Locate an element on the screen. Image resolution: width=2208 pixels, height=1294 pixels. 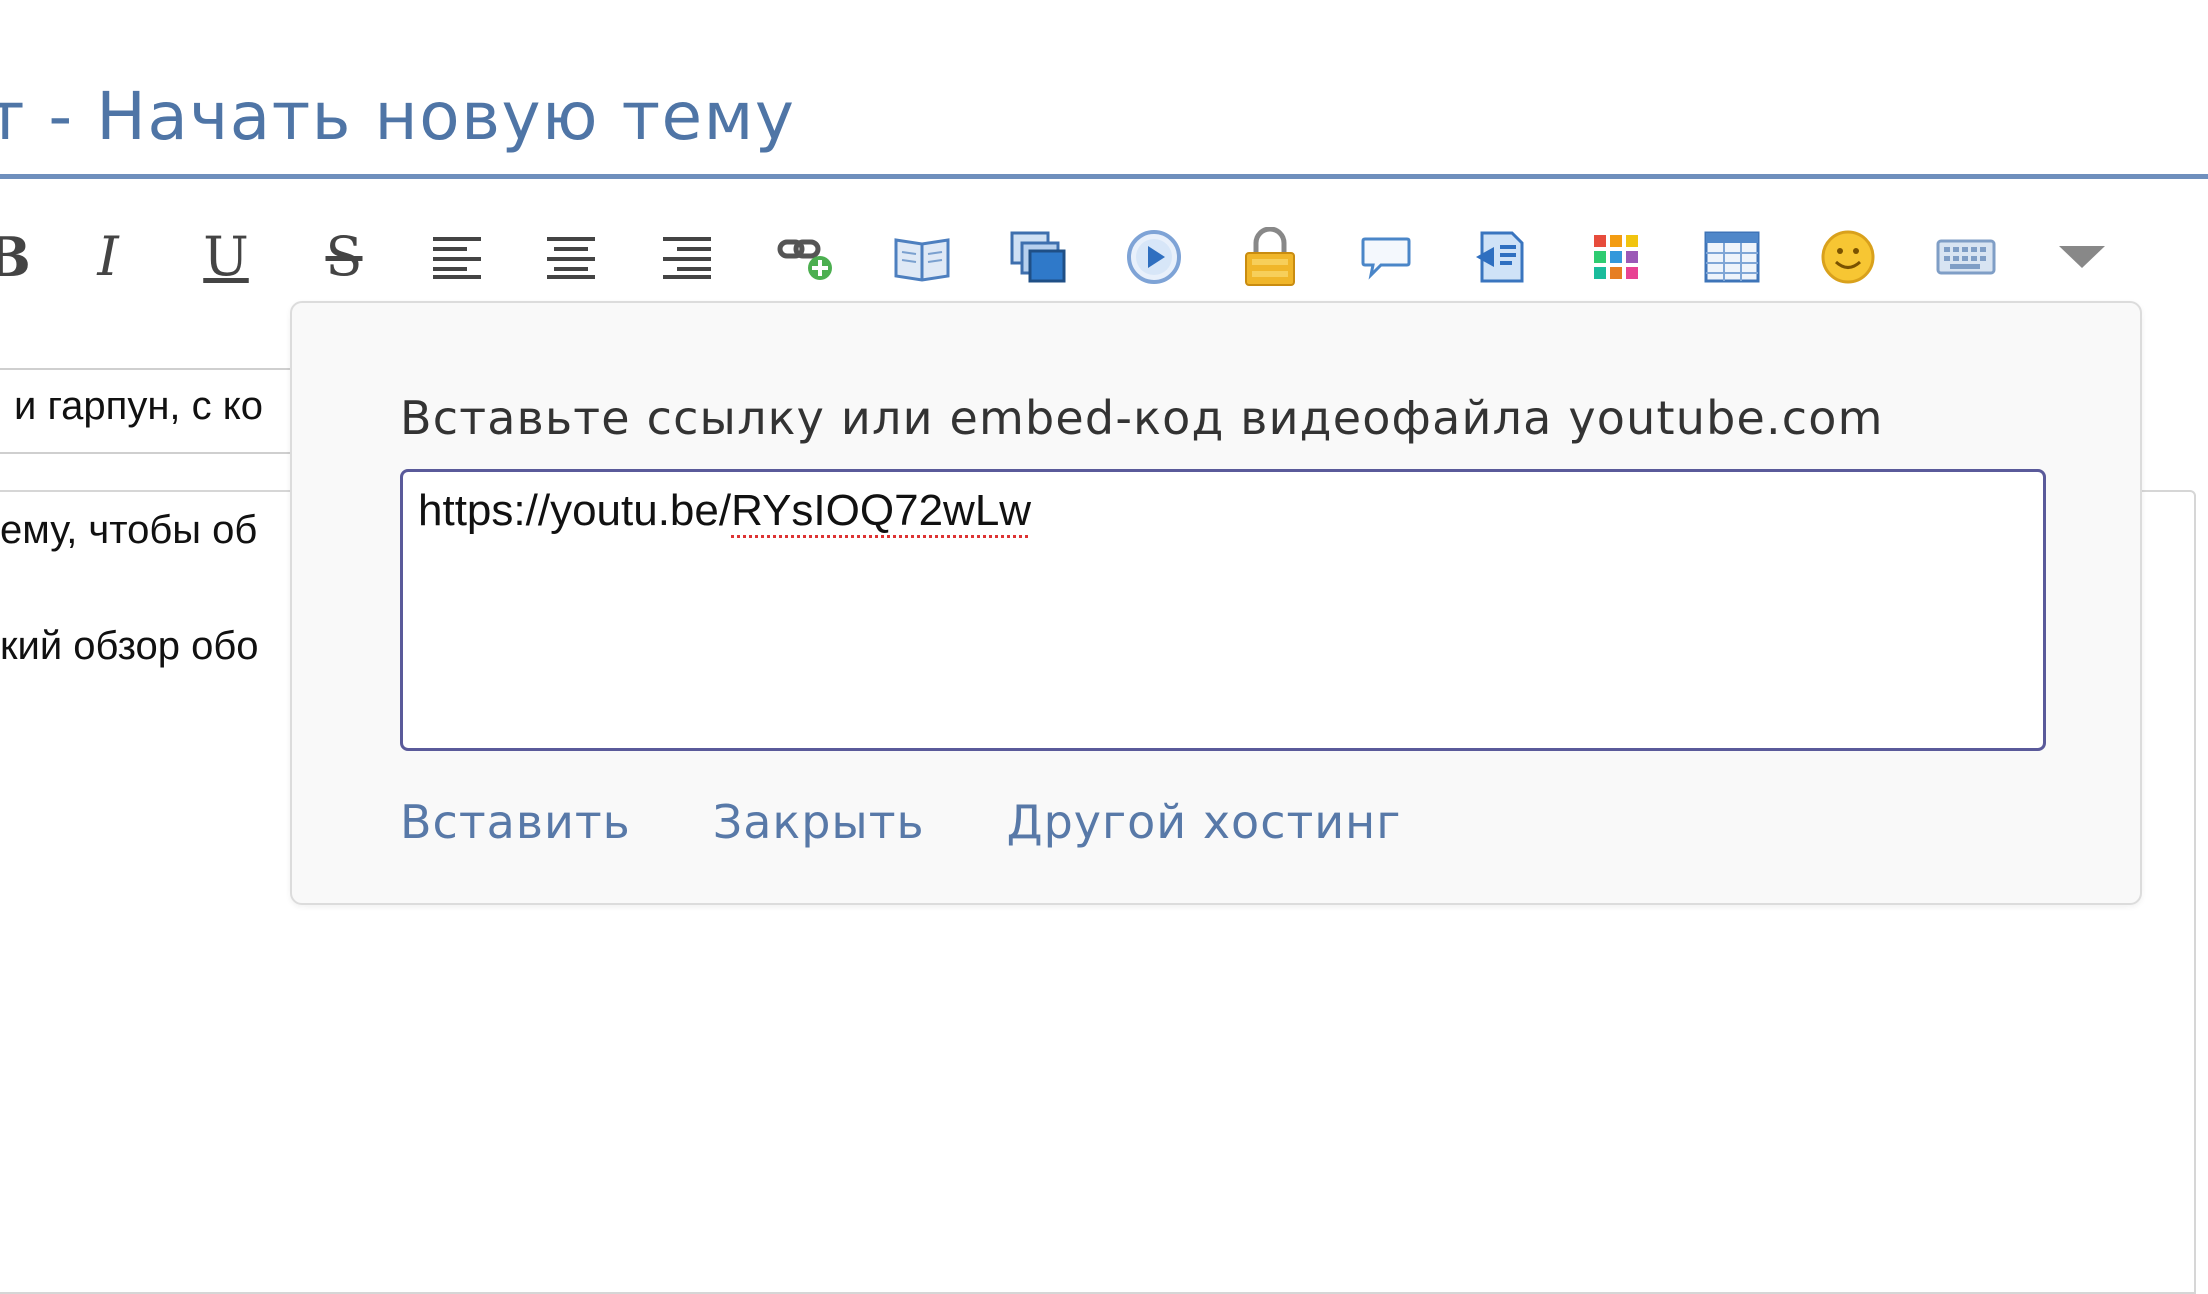
dropdown-arrow-icon is located at coordinates (2082, 257).